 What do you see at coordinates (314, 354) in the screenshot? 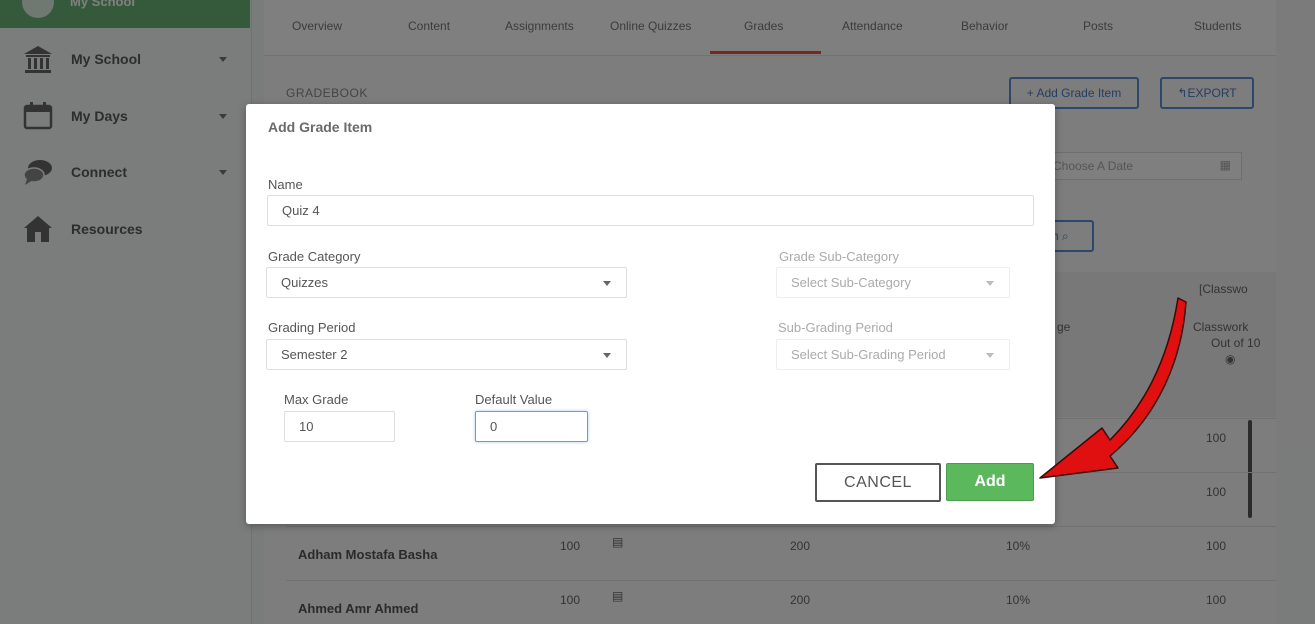
I see `grading-period-value: Semester 2` at bounding box center [314, 354].